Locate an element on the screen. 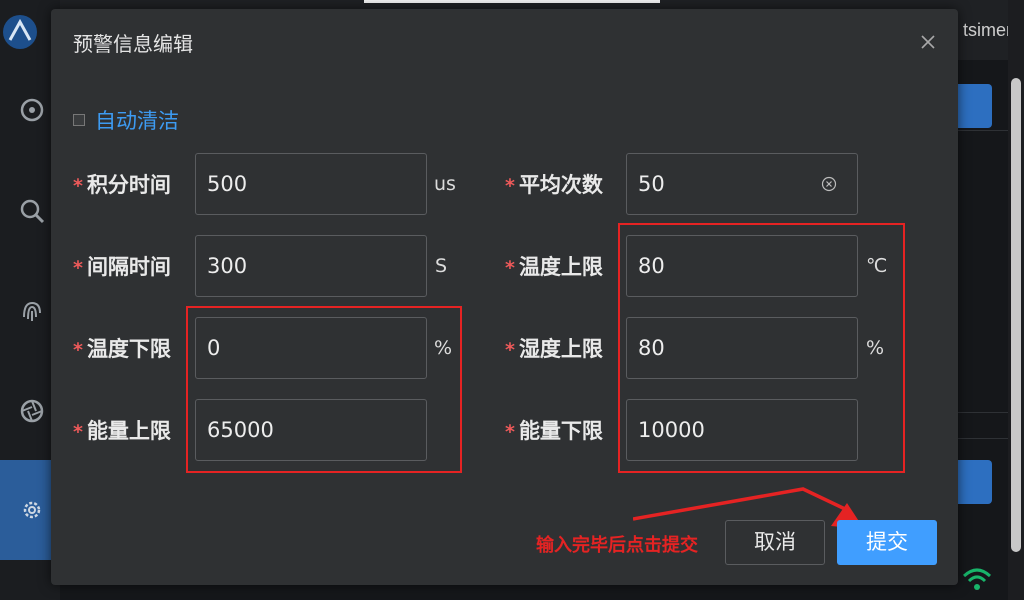 Image resolution: width=1024 pixels, height=600 pixels. energy-lower-input: 10000 is located at coordinates (742, 430).